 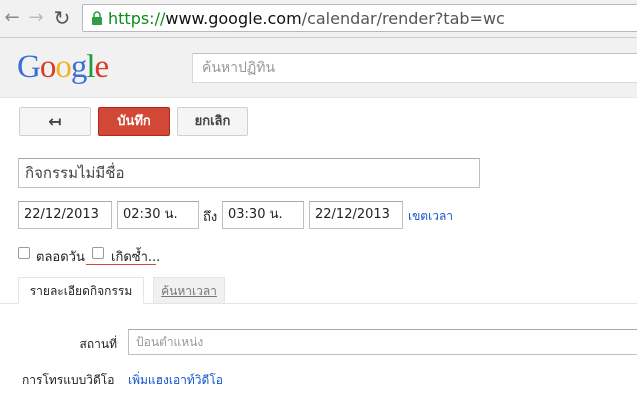 I want to click on calendar-search-input, so click(x=415, y=68).